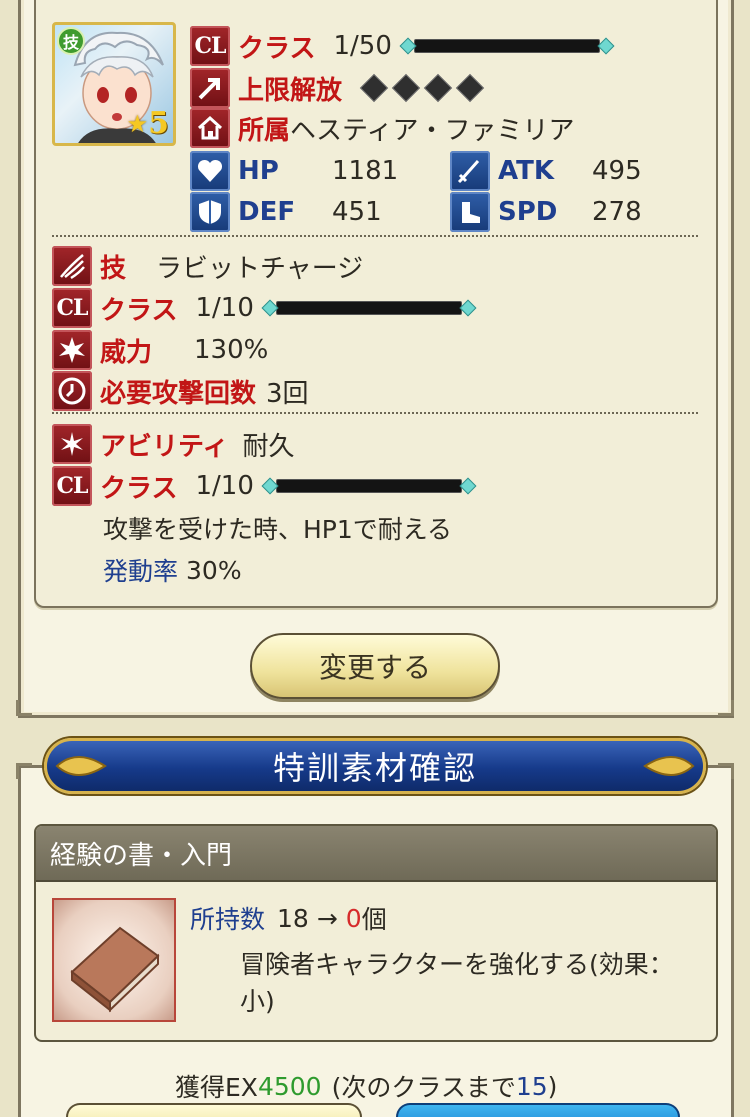 The width and height of the screenshot is (750, 1117). I want to click on hp-value: 1181, so click(365, 171).